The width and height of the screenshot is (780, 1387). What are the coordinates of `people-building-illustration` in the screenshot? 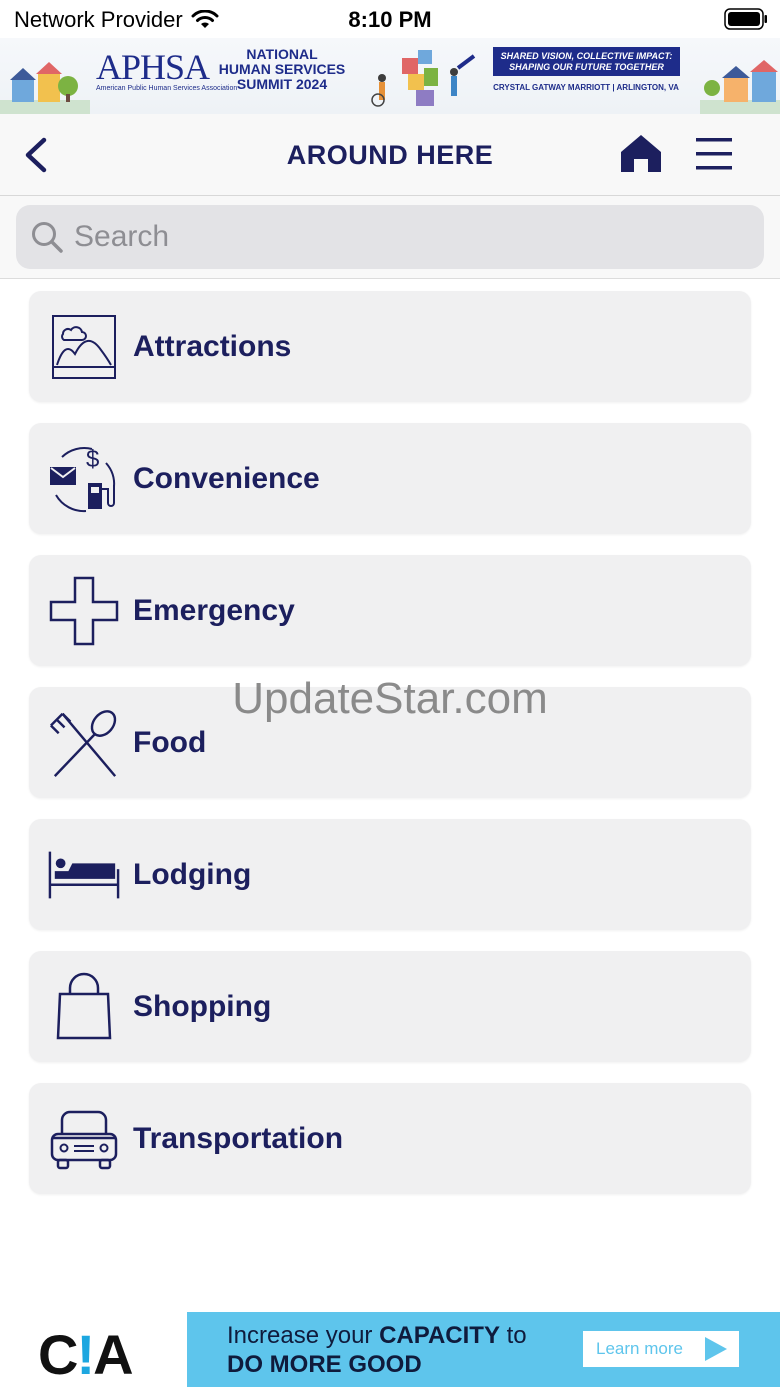 It's located at (423, 78).